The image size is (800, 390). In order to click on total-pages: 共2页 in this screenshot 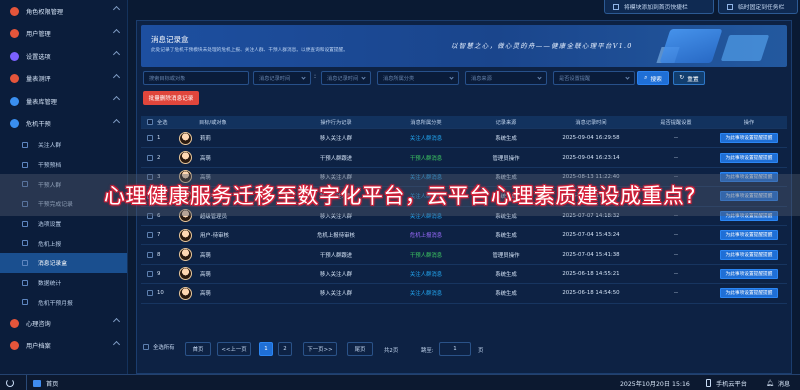, I will do `click(391, 351)`.